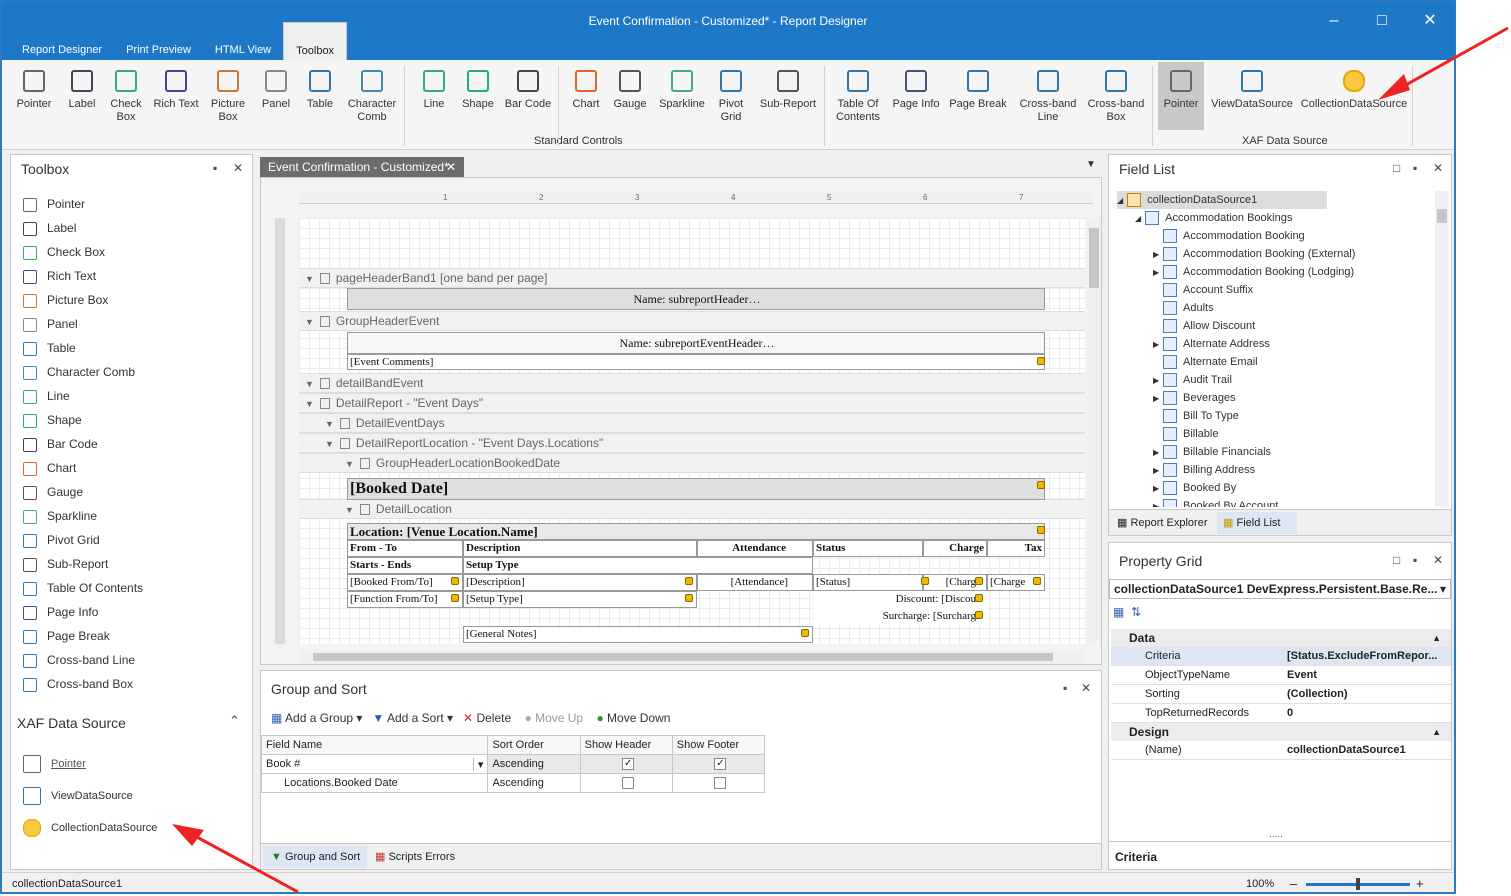  What do you see at coordinates (315, 41) in the screenshot?
I see `tab-toolbox: Toolbox` at bounding box center [315, 41].